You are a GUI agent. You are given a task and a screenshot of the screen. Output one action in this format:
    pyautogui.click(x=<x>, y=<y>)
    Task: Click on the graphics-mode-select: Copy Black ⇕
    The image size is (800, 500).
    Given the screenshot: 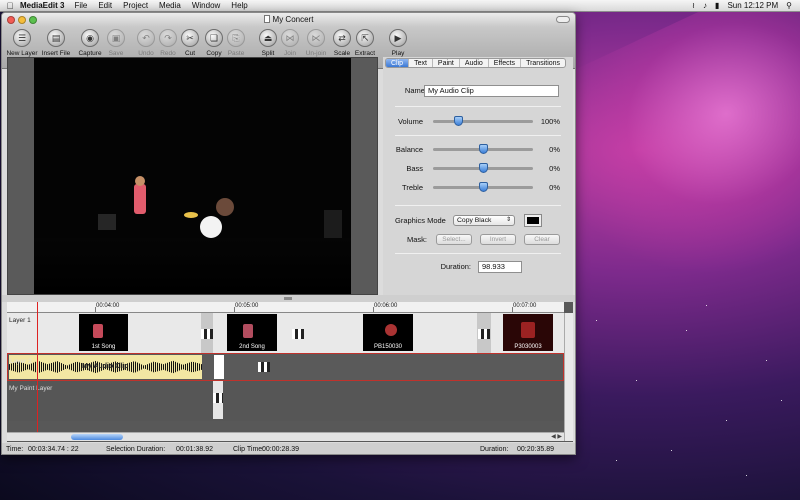 What is the action you would take?
    pyautogui.click(x=484, y=220)
    